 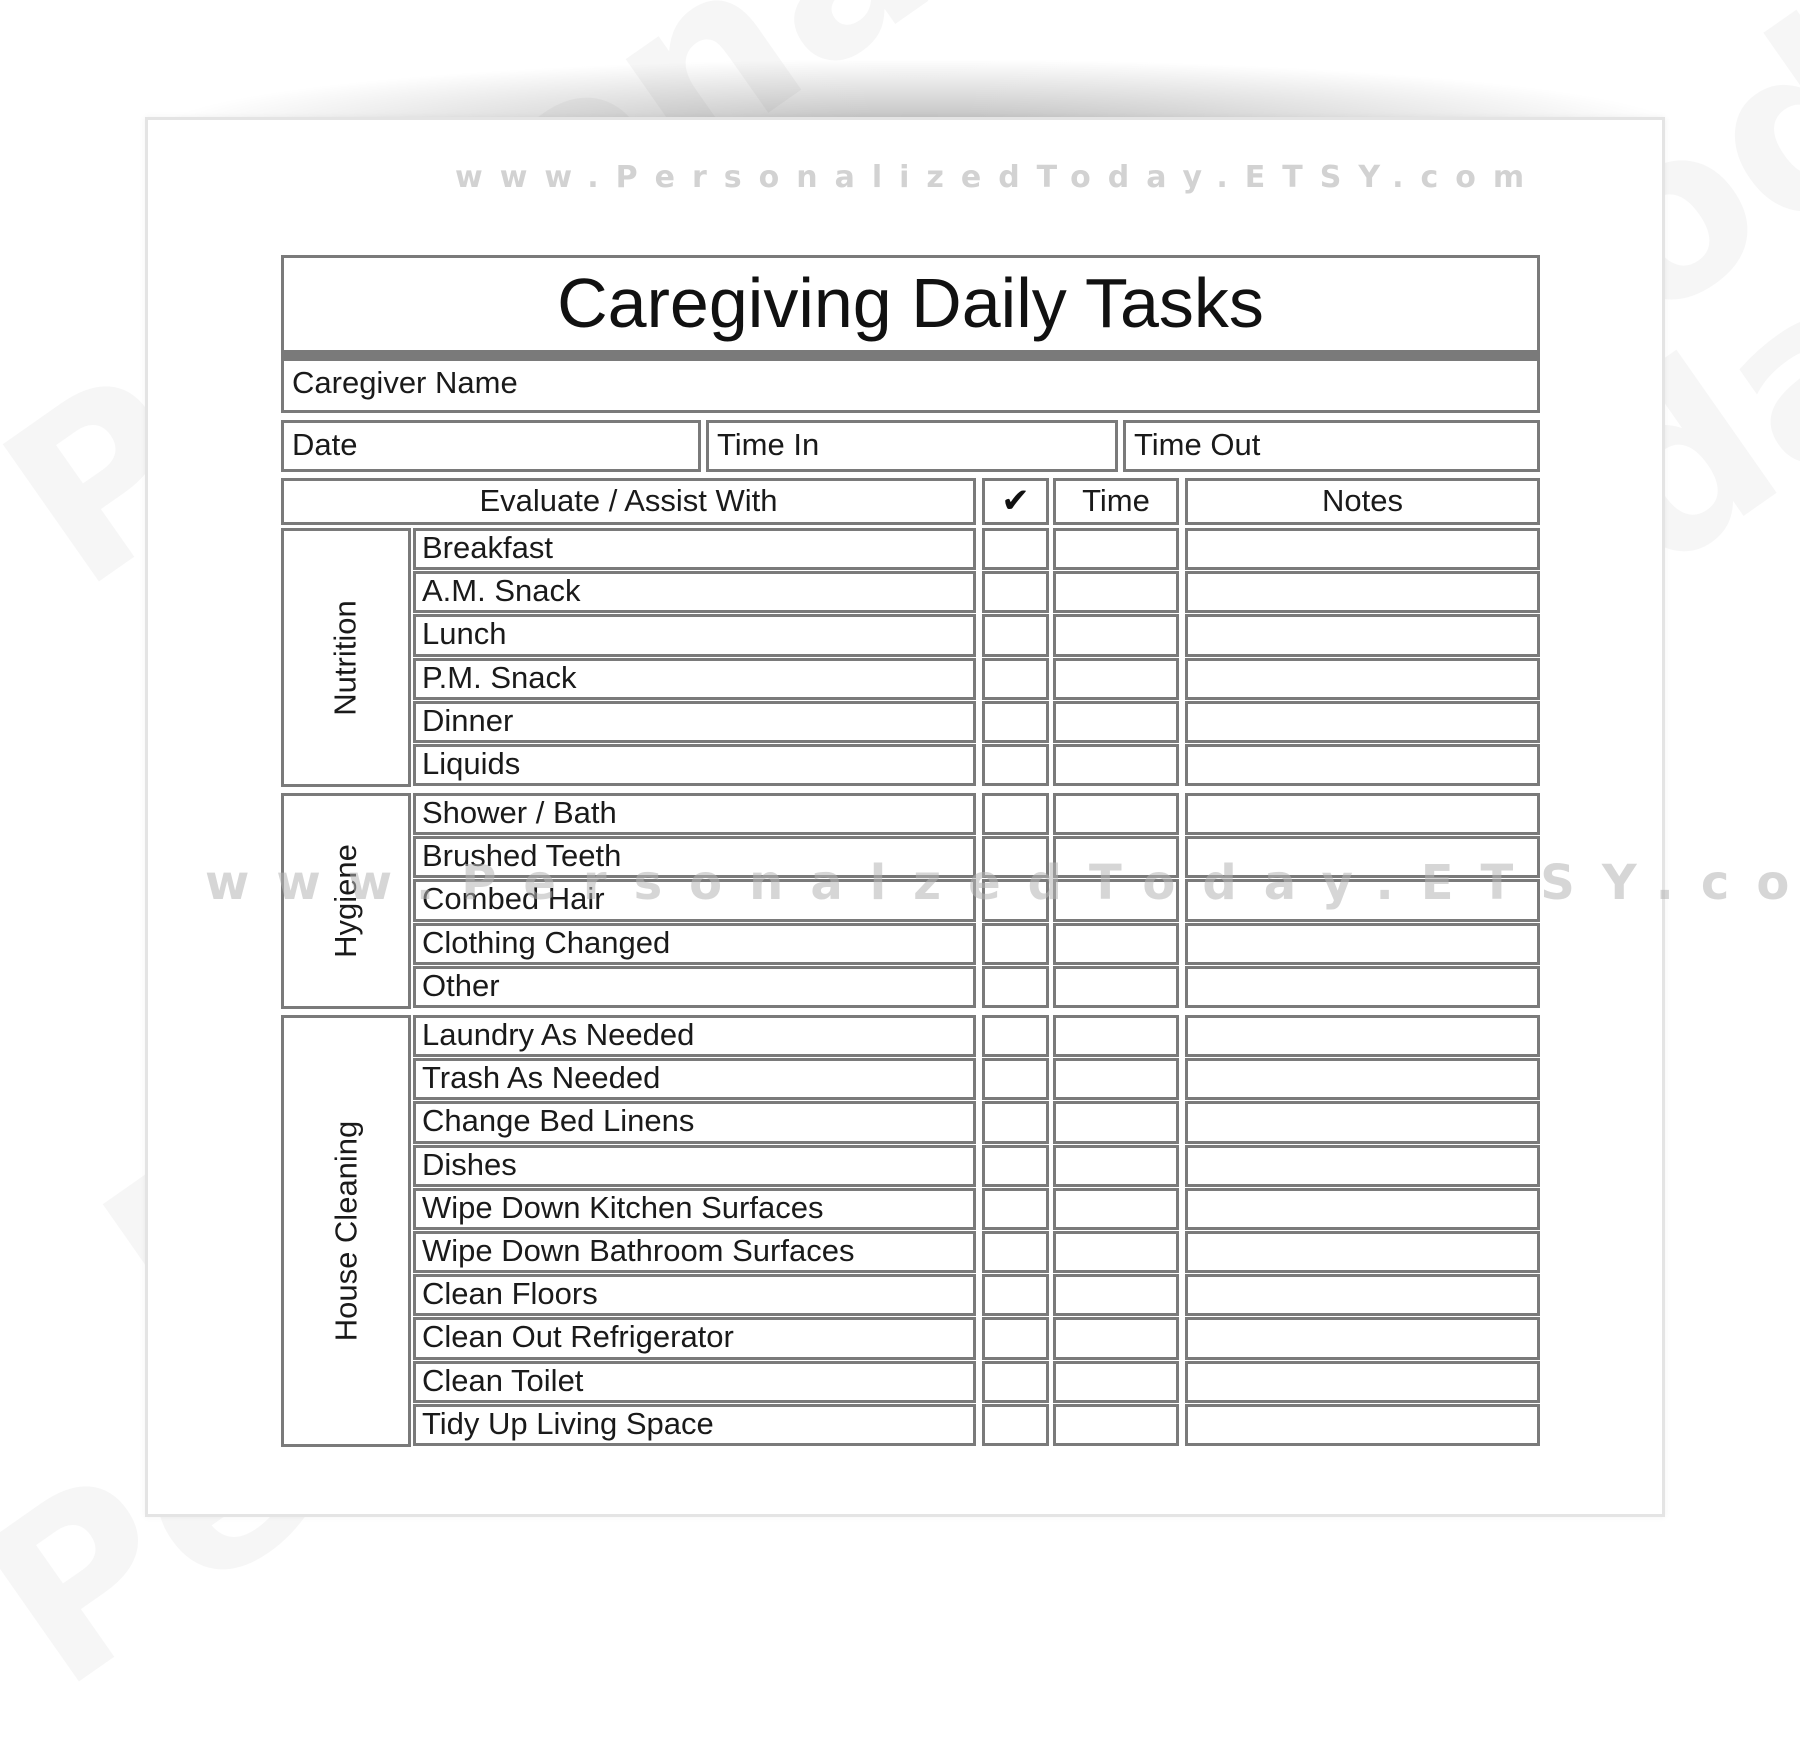 I want to click on task-label: Other, so click(x=694, y=987).